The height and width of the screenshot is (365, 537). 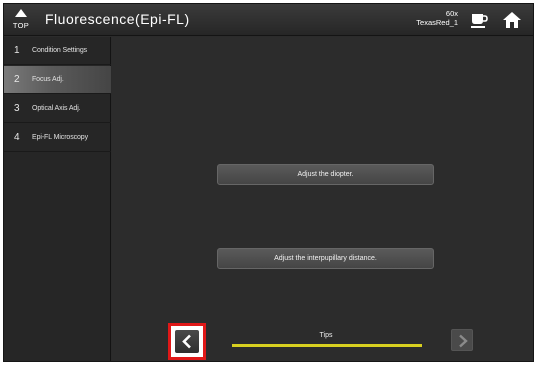 I want to click on step-number: 2, so click(x=17, y=79).